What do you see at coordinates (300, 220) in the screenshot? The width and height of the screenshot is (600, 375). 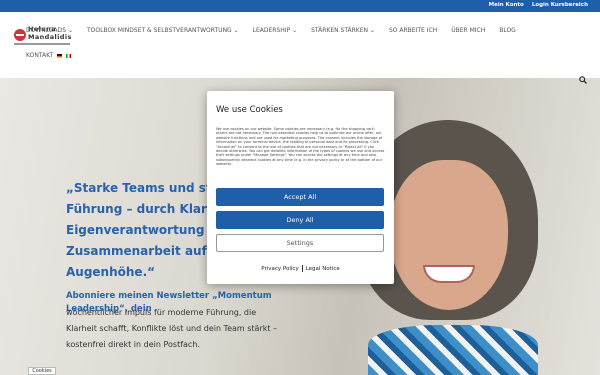 I see `deny-all-button: Deny All` at bounding box center [300, 220].